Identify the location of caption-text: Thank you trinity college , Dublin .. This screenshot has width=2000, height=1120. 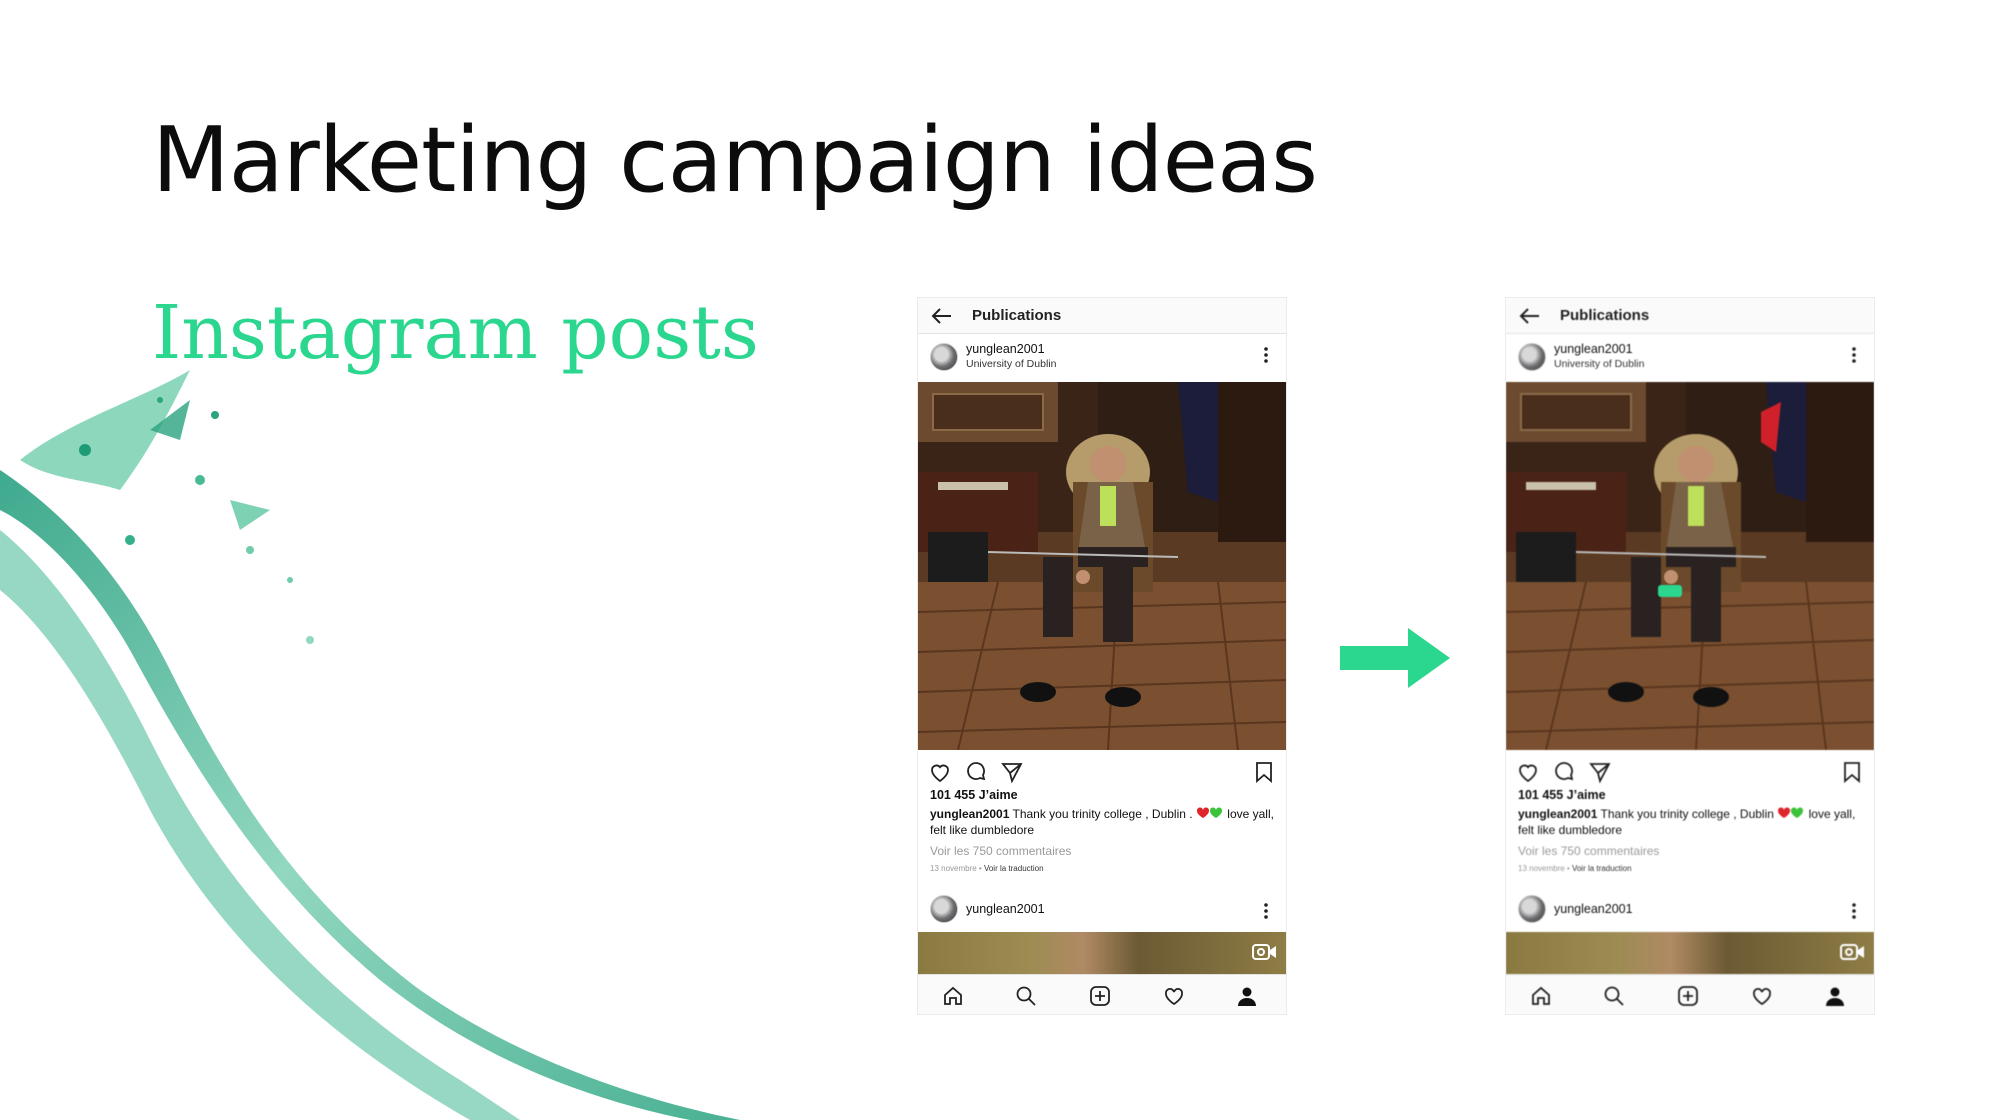
(1102, 814).